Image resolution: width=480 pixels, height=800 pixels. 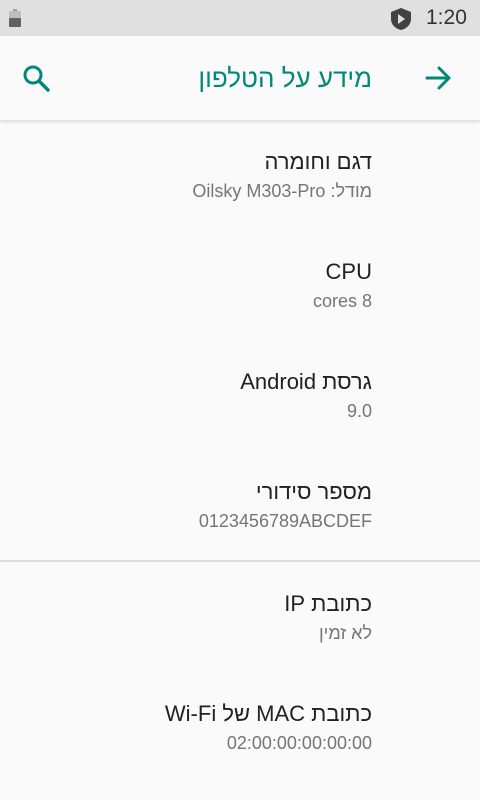 What do you see at coordinates (240, 505) in the screenshot?
I see `pref-serial-number: מספר סידורי 0123456789ABCDEF` at bounding box center [240, 505].